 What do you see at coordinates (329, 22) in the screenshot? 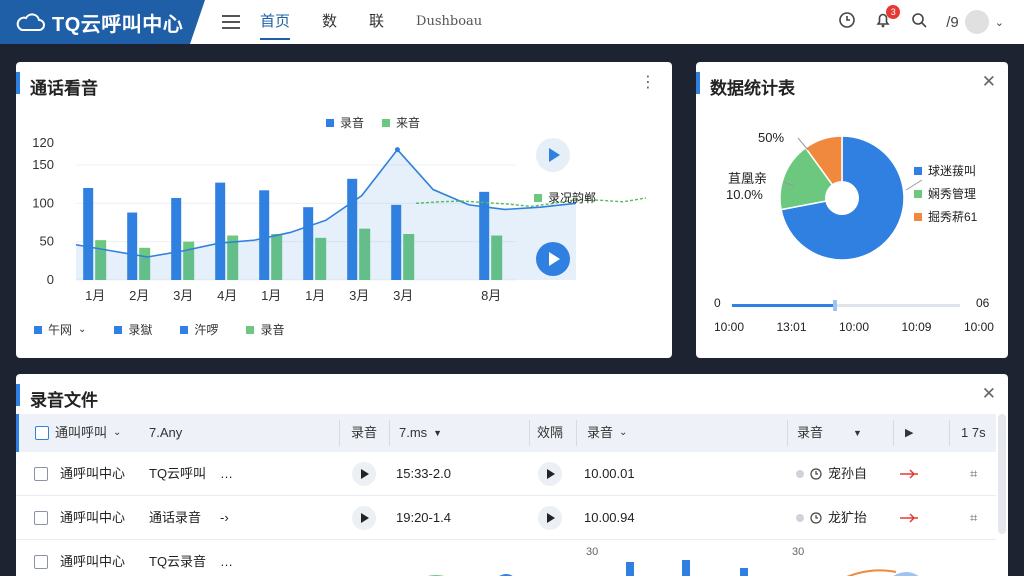
I see `tab-data: 数` at bounding box center [329, 22].